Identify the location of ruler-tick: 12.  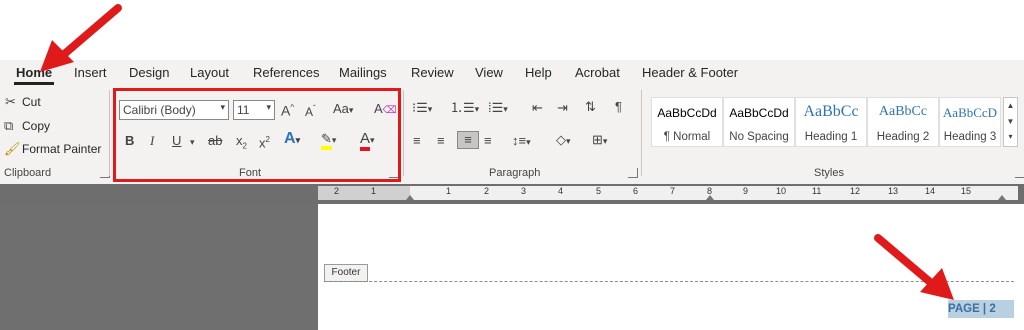
(855, 191).